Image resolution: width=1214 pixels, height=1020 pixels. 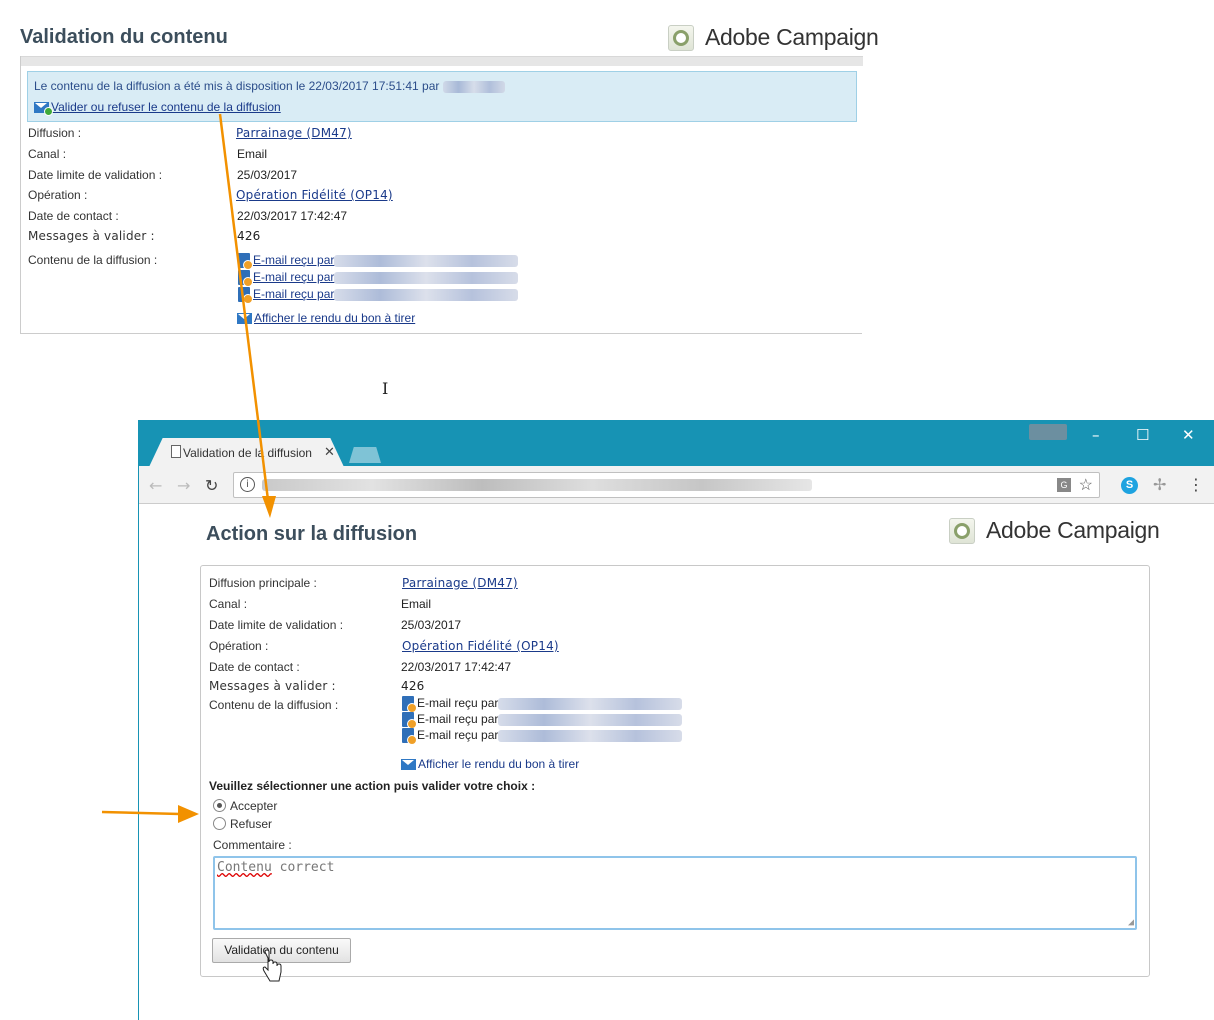 I want to click on bookmark-star-icon: ☆, so click(x=1086, y=485).